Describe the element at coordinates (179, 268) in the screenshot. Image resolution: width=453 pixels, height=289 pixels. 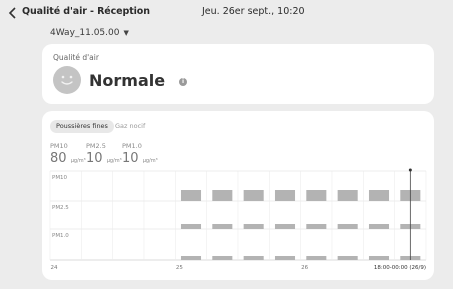
I see `x-tick-label: 25` at that location.